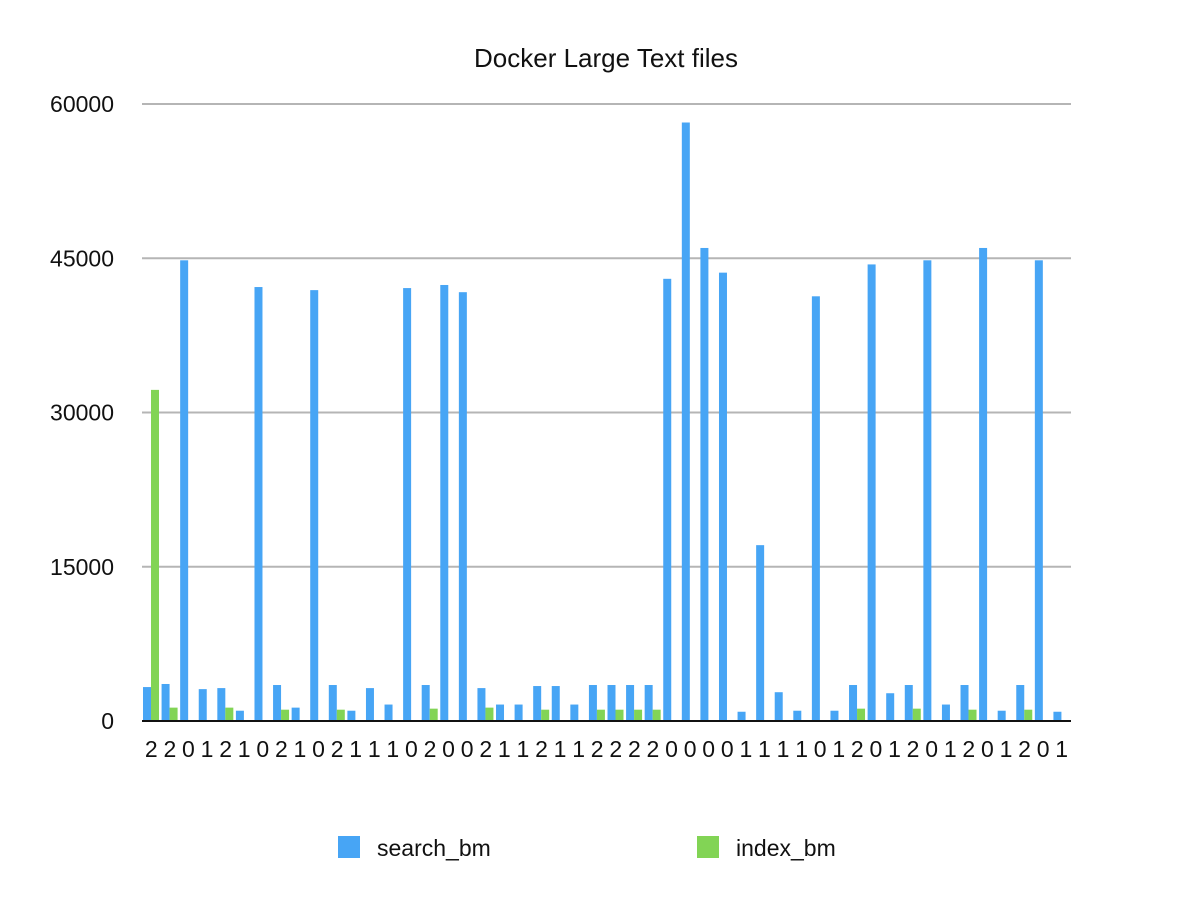 The width and height of the screenshot is (1192, 898). Describe the element at coordinates (587, 848) in the screenshot. I see `legend: search_bm index_bm` at that location.